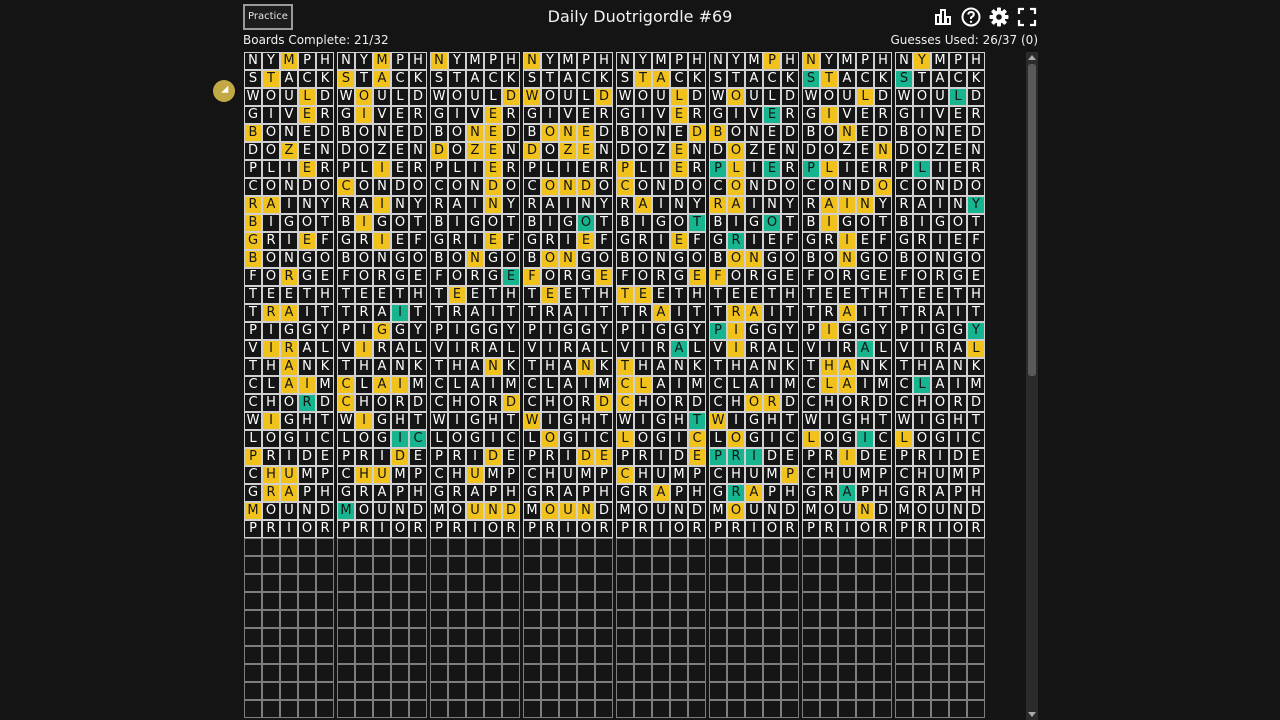  I want to click on settings-icon, so click(999, 17).